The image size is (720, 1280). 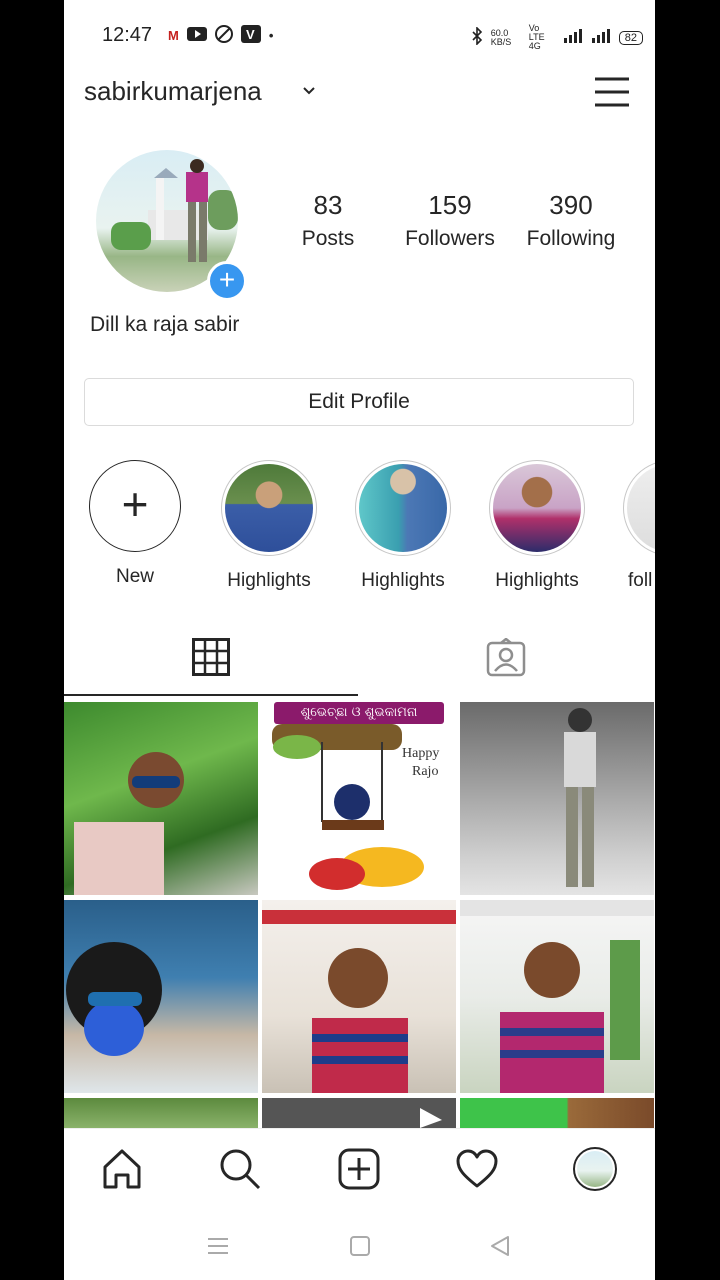 I want to click on home-square-icon, so click(x=360, y=1246).